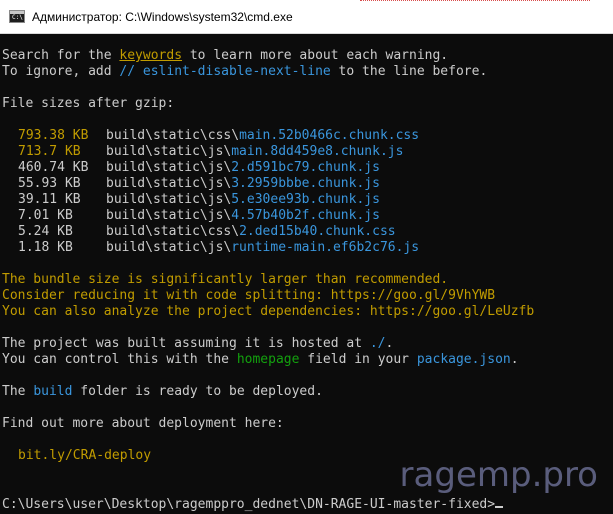  Describe the element at coordinates (475, 2) in the screenshot. I see `title-decoration` at that location.